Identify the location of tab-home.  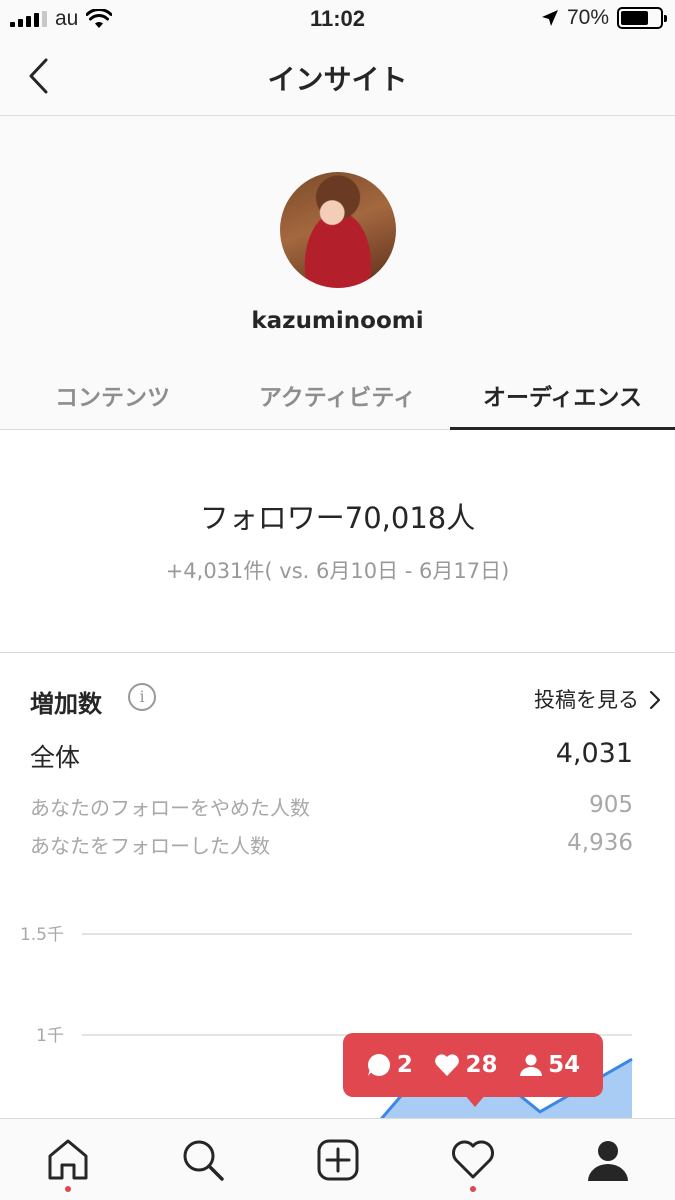
(67, 1159).